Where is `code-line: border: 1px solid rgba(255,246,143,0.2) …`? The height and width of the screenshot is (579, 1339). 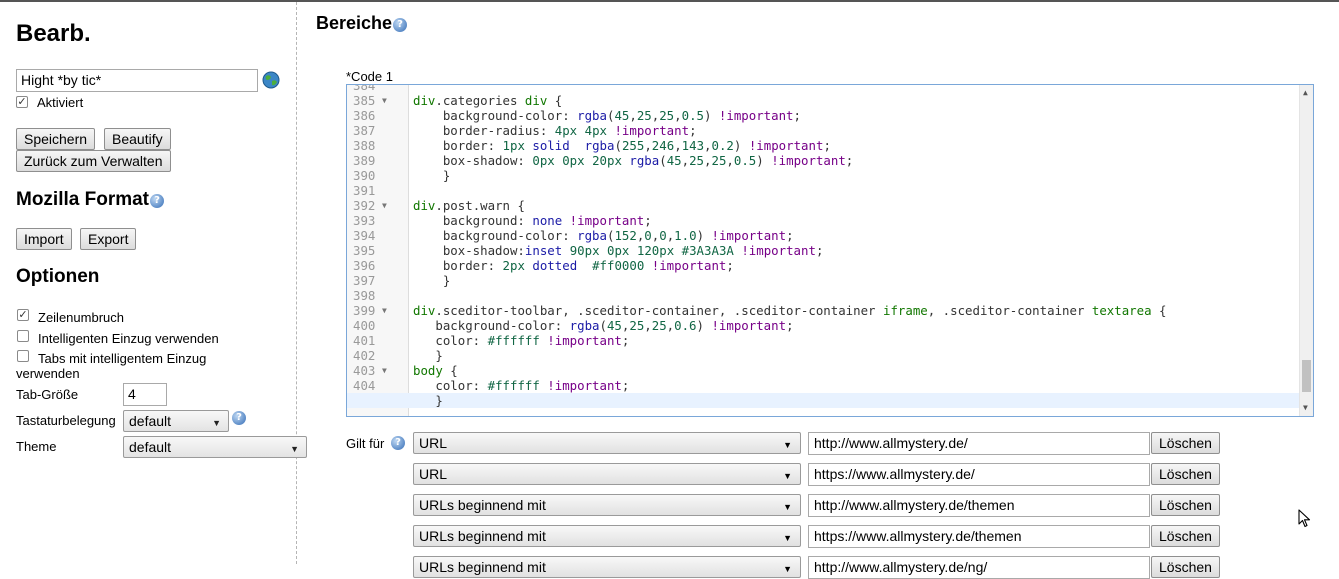
code-line: border: 1px solid rgba(255,246,143,0.2) … is located at coordinates (622, 145).